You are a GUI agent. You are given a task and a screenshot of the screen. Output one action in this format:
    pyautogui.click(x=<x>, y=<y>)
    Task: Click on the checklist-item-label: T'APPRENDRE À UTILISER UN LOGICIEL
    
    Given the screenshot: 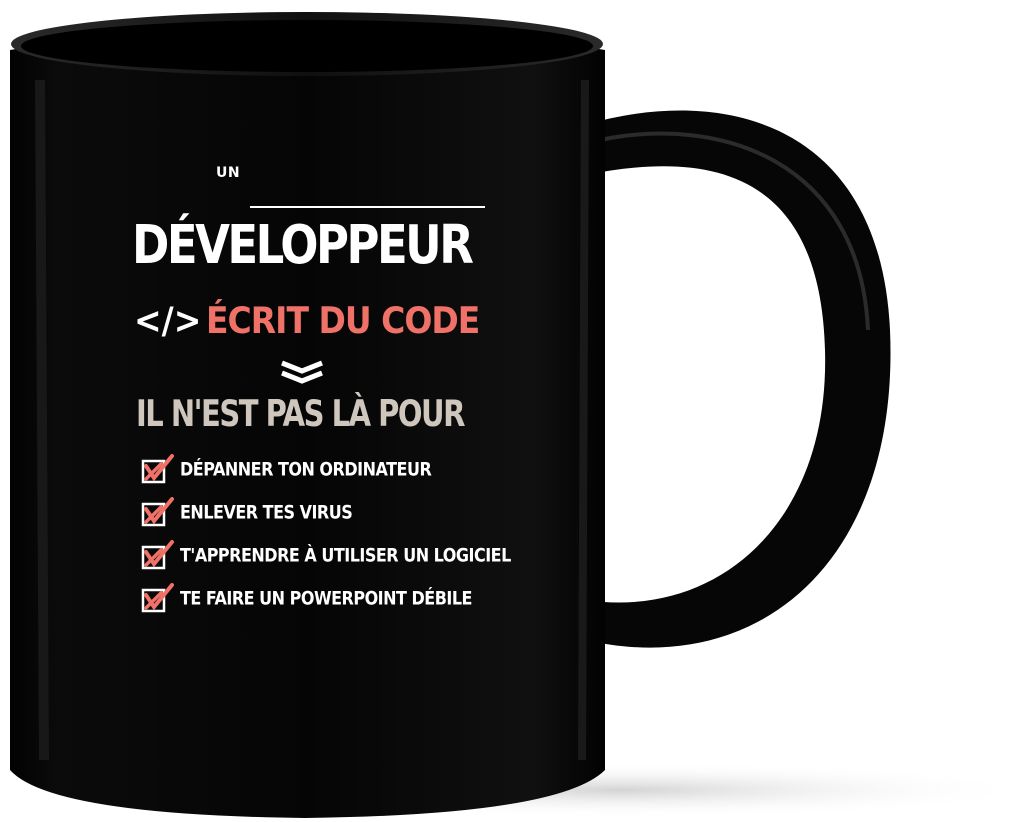 What is the action you would take?
    pyautogui.click(x=345, y=555)
    